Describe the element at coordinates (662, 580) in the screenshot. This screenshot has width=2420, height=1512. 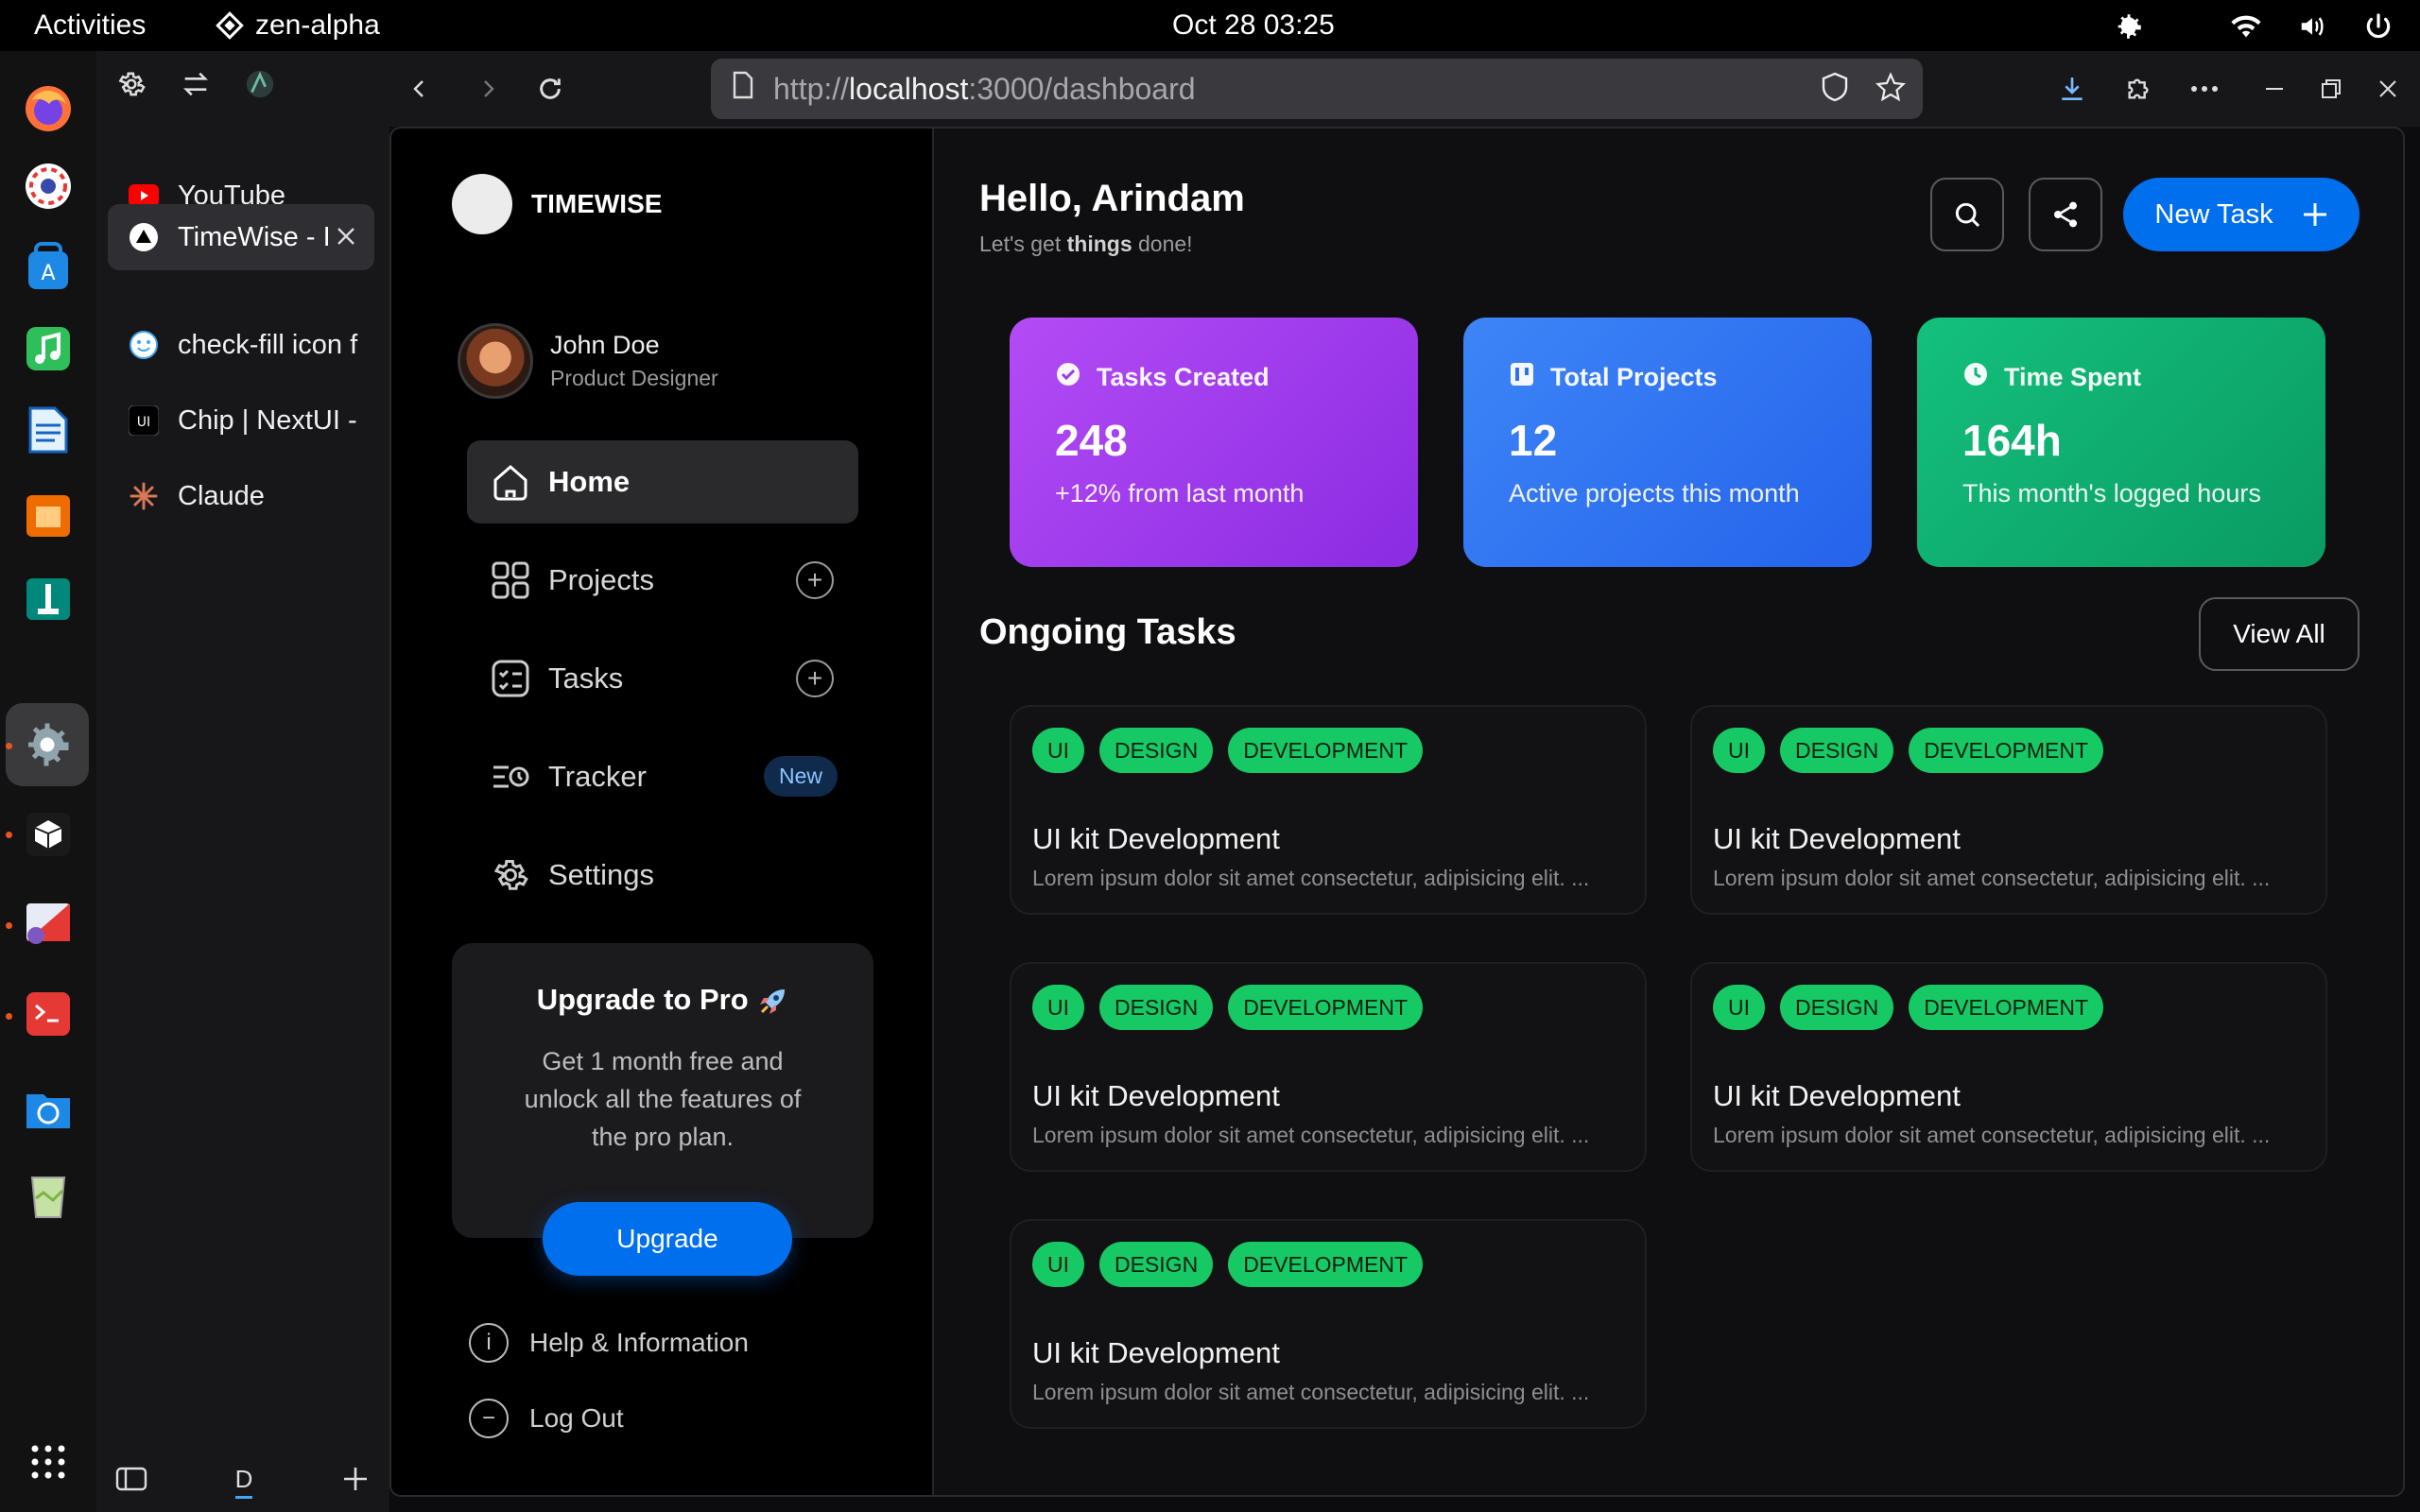
I see `nav-projects: Projects +` at that location.